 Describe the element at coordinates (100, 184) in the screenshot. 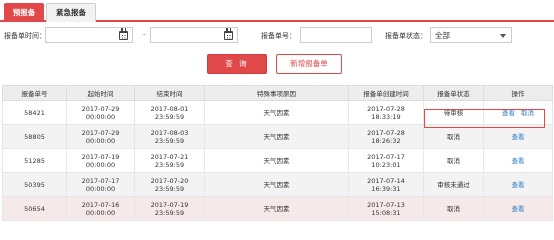

I see `cell-start: 2017-07-17 00:00:00` at that location.